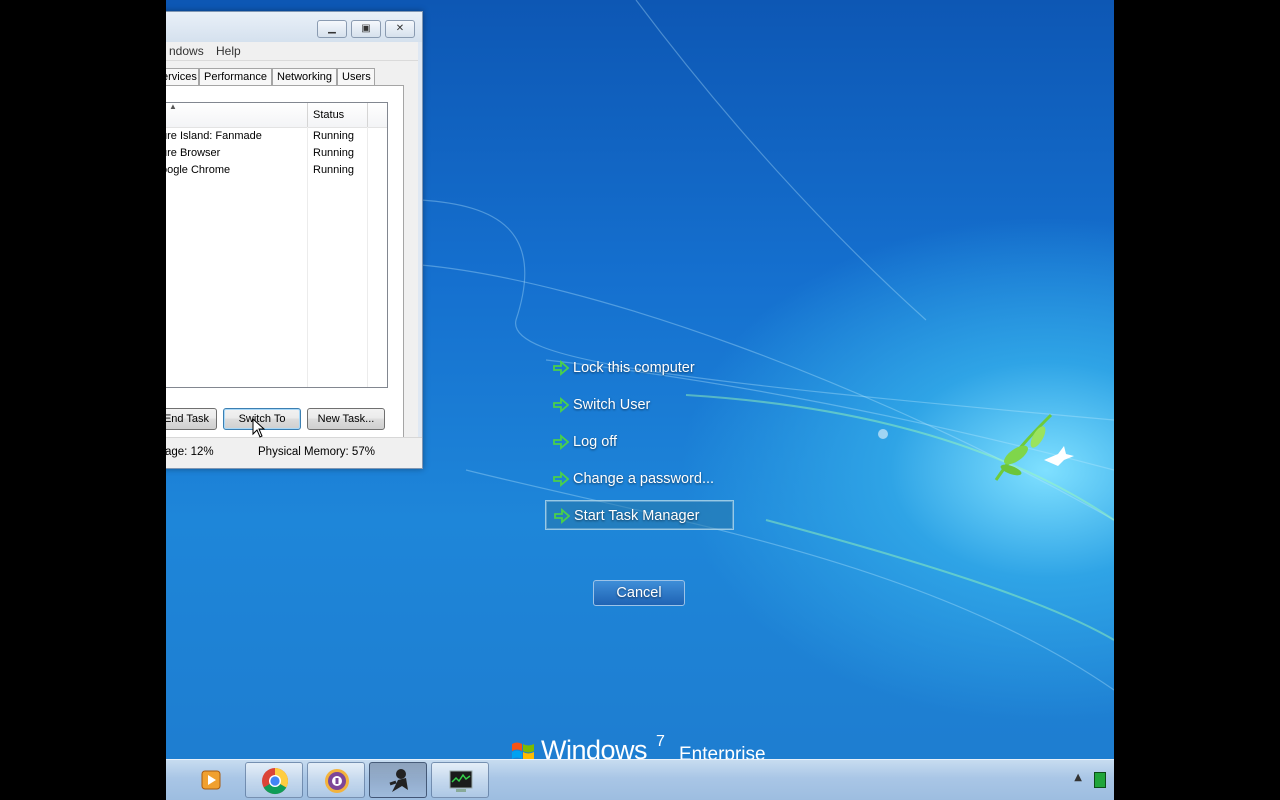 The width and height of the screenshot is (1280, 800). Describe the element at coordinates (276, 136) in the screenshot. I see `task-row: ure Island: Fanmade Running` at that location.